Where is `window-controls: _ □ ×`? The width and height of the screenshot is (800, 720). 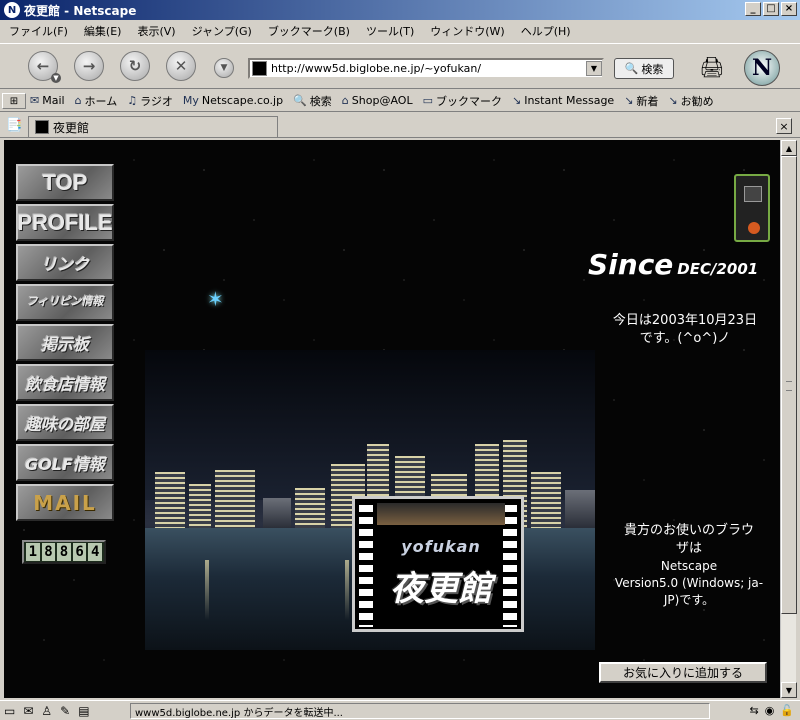 window-controls: _ □ × is located at coordinates (771, 9).